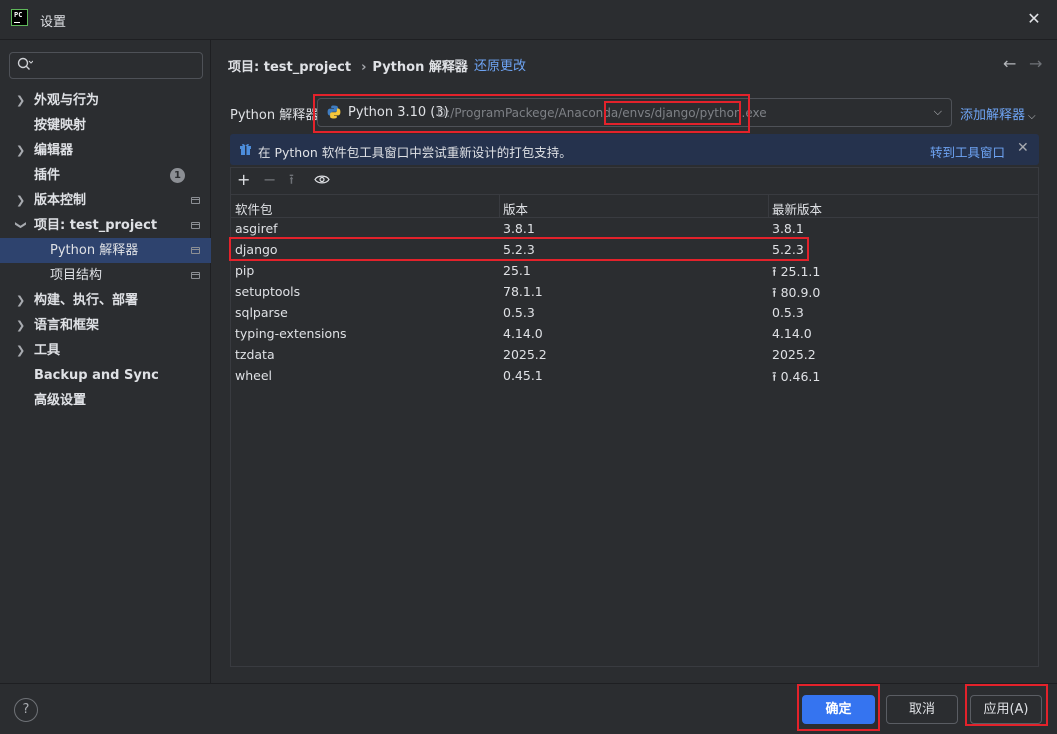  Describe the element at coordinates (634, 354) in the screenshot. I see `table-row: tzdata 2025.2 2025.2` at that location.